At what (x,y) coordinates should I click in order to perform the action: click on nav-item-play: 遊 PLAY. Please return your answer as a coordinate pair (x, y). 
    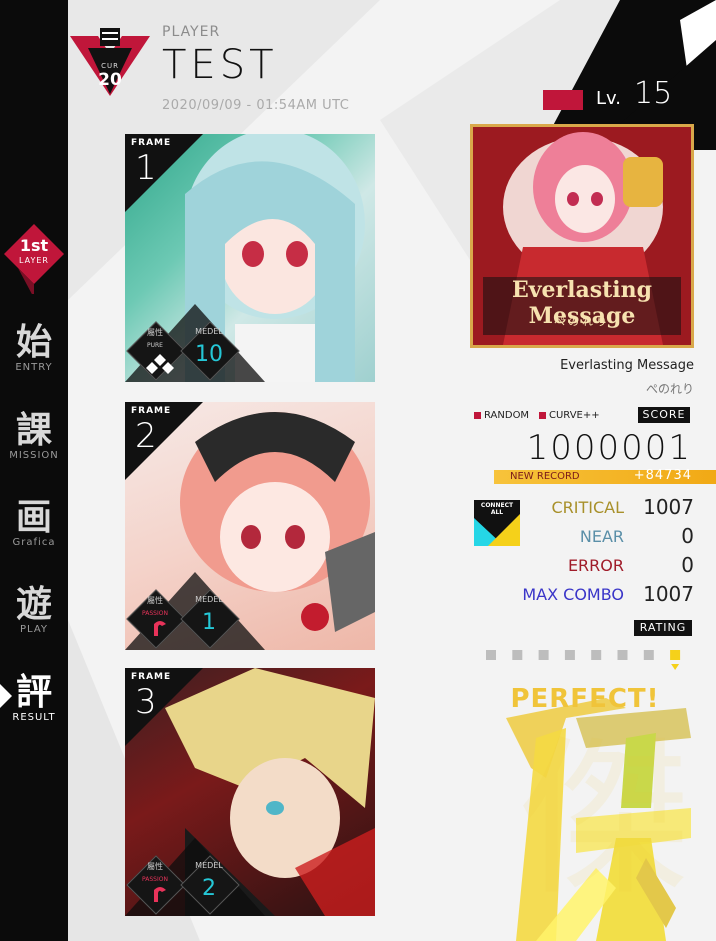
    Looking at the image, I should click on (34, 610).